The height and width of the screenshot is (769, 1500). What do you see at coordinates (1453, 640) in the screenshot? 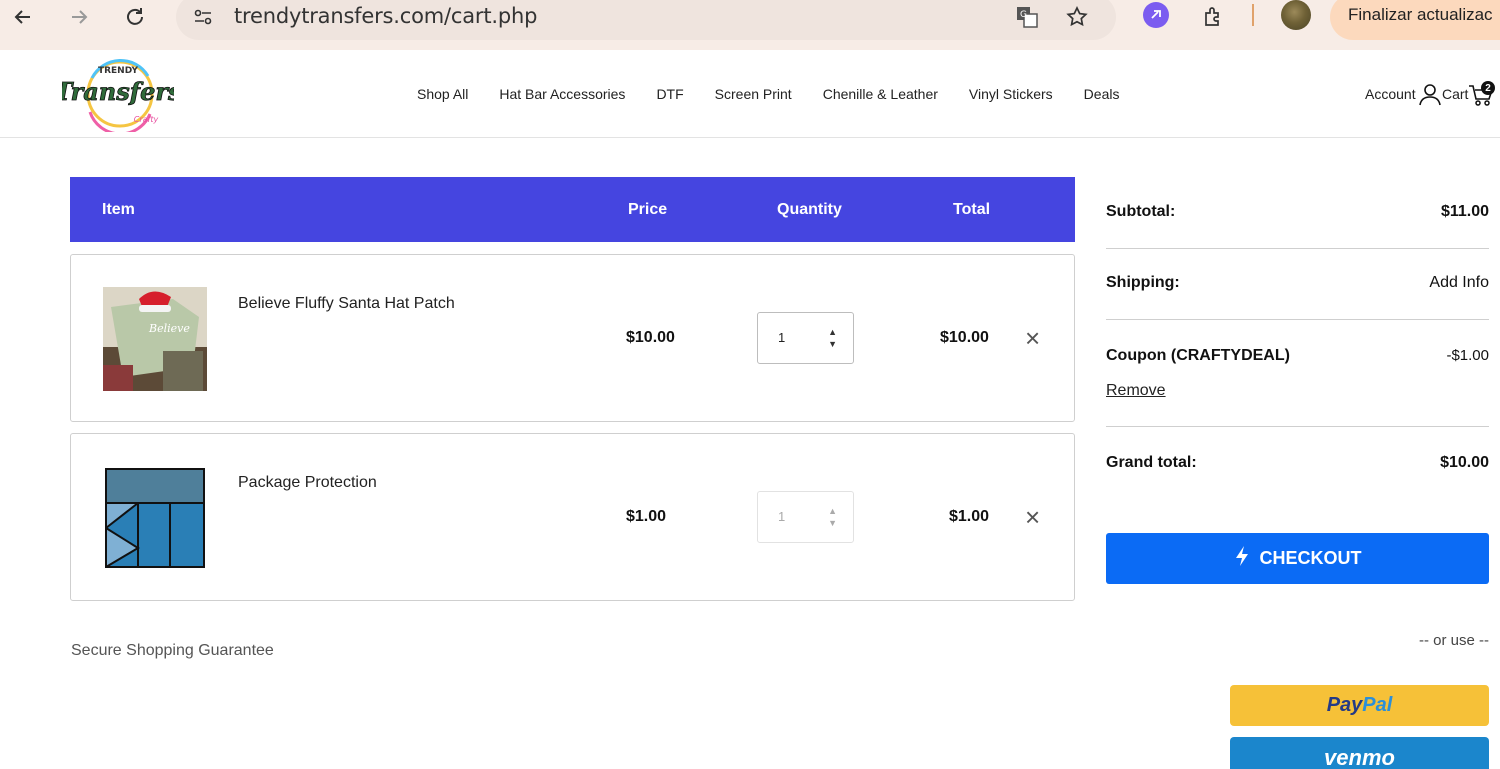
I see `or-use-text: -- or use --` at bounding box center [1453, 640].